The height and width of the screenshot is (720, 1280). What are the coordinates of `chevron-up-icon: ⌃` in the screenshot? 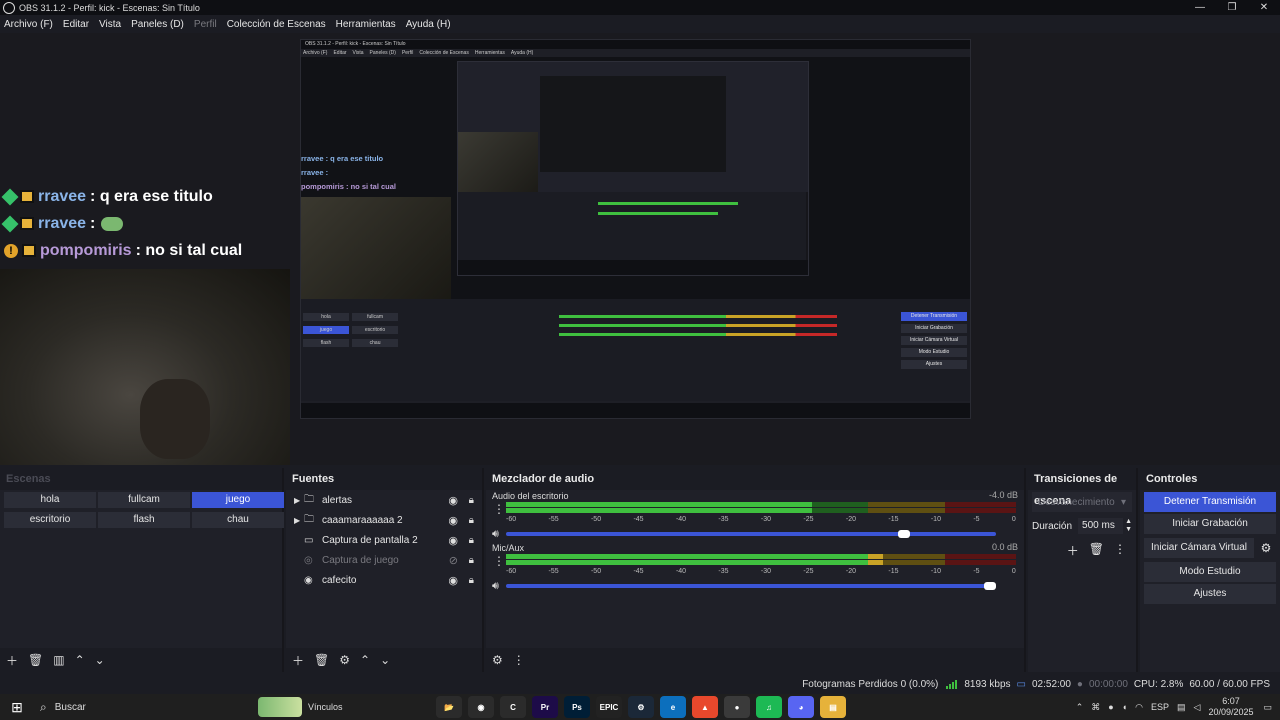 It's located at (1080, 707).